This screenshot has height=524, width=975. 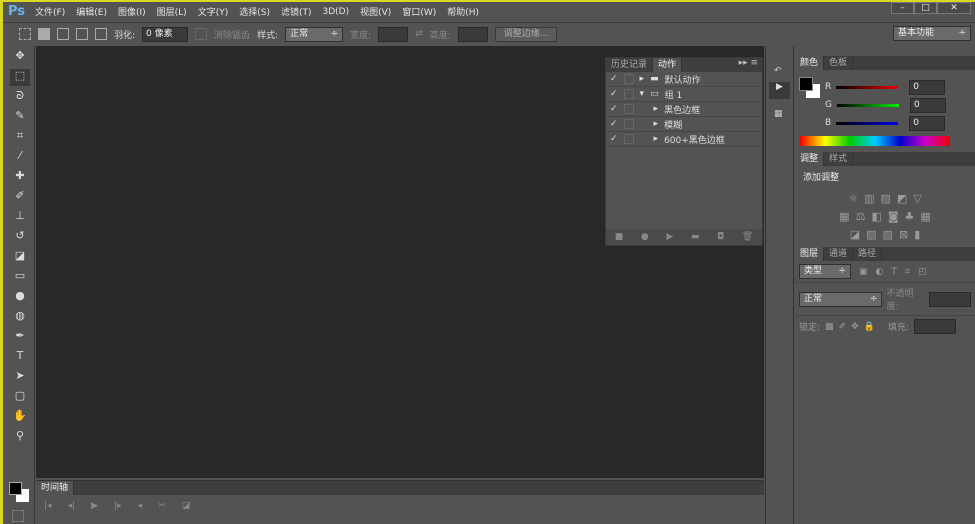 What do you see at coordinates (20, 237) in the screenshot?
I see `history-brush-tool-icon: ↺` at bounding box center [20, 237].